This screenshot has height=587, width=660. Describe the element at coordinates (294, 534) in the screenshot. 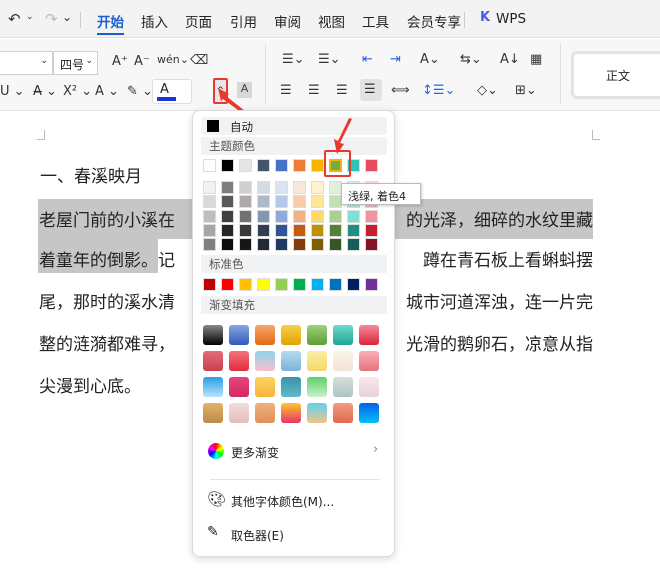

I see `eyedropper-item: ✎ 取色器(E)` at that location.